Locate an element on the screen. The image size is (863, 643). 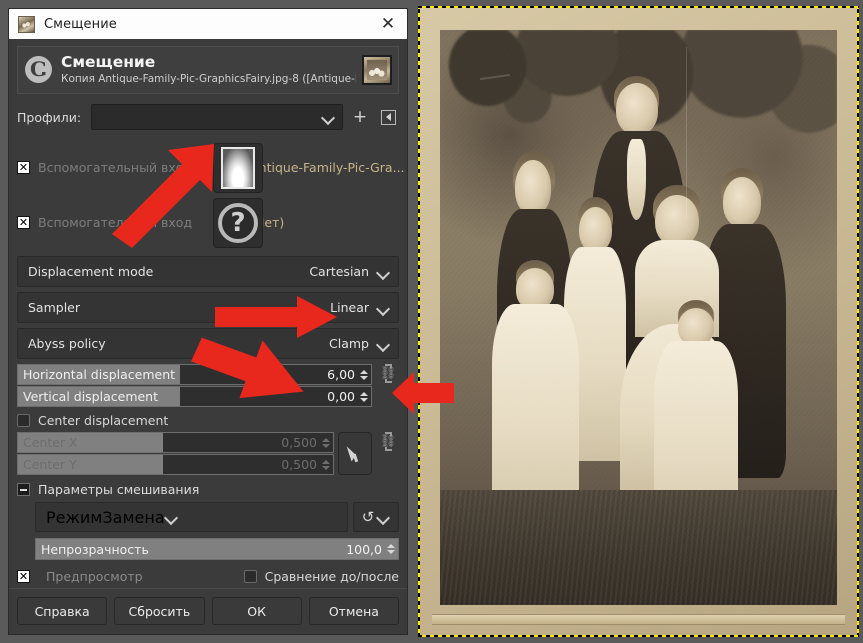
help-button: Справка is located at coordinates (62, 611).